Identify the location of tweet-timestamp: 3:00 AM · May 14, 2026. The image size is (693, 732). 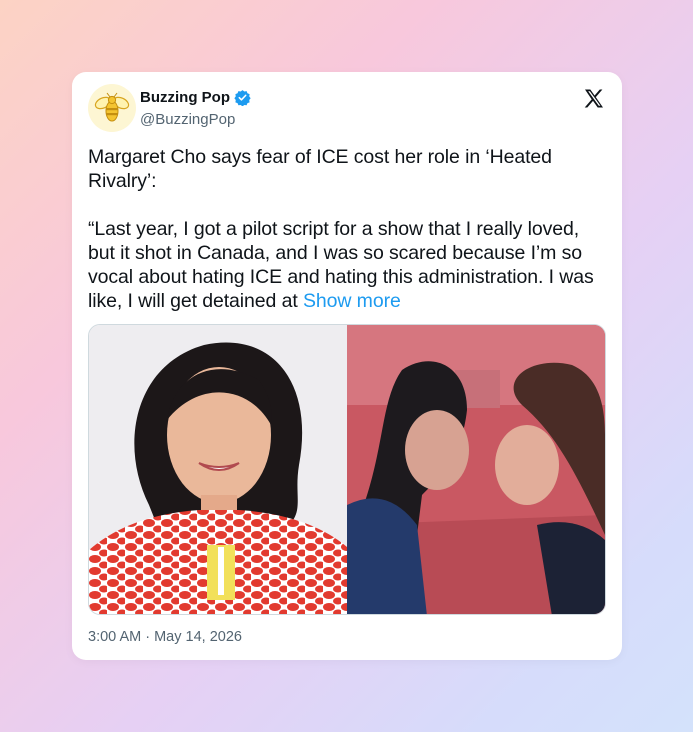
(165, 637).